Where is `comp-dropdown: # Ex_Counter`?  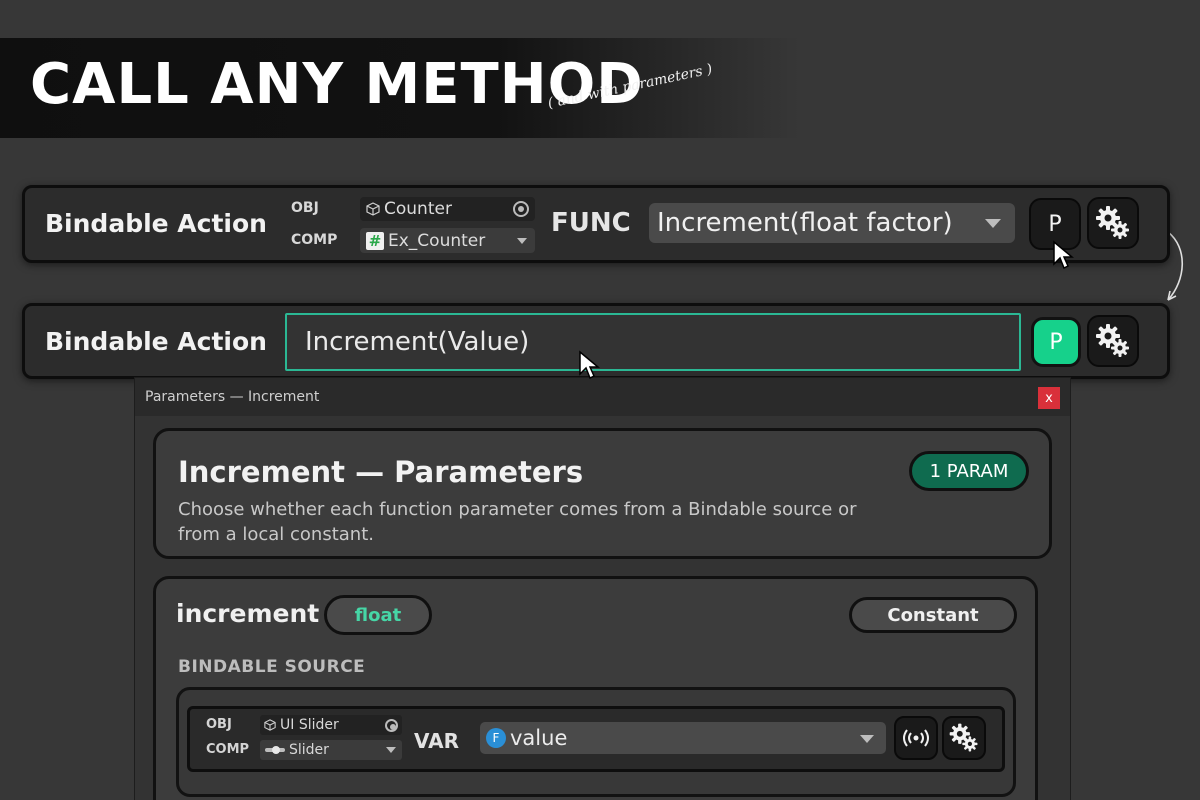 comp-dropdown: # Ex_Counter is located at coordinates (447, 240).